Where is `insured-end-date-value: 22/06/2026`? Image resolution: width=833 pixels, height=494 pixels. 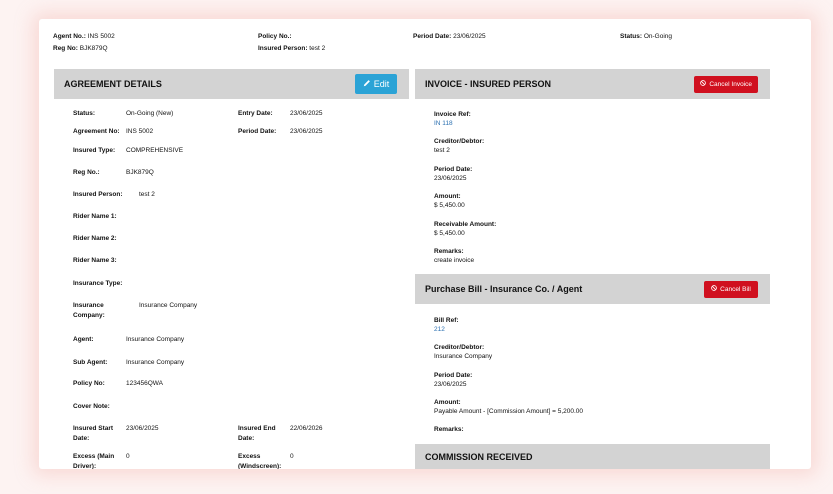 insured-end-date-value: 22/06/2026 is located at coordinates (306, 428).